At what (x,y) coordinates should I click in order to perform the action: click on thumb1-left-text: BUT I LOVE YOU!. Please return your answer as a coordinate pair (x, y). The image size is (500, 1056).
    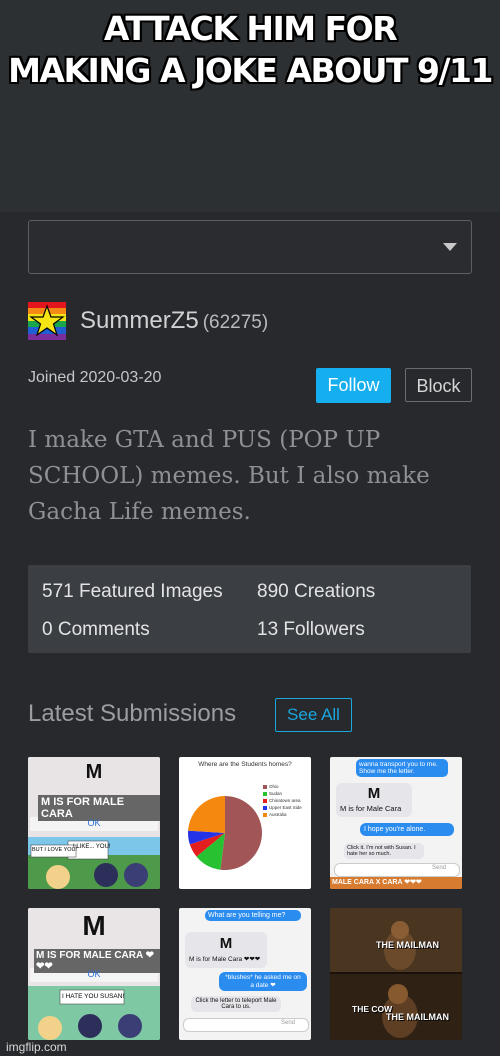
    Looking at the image, I should click on (55, 850).